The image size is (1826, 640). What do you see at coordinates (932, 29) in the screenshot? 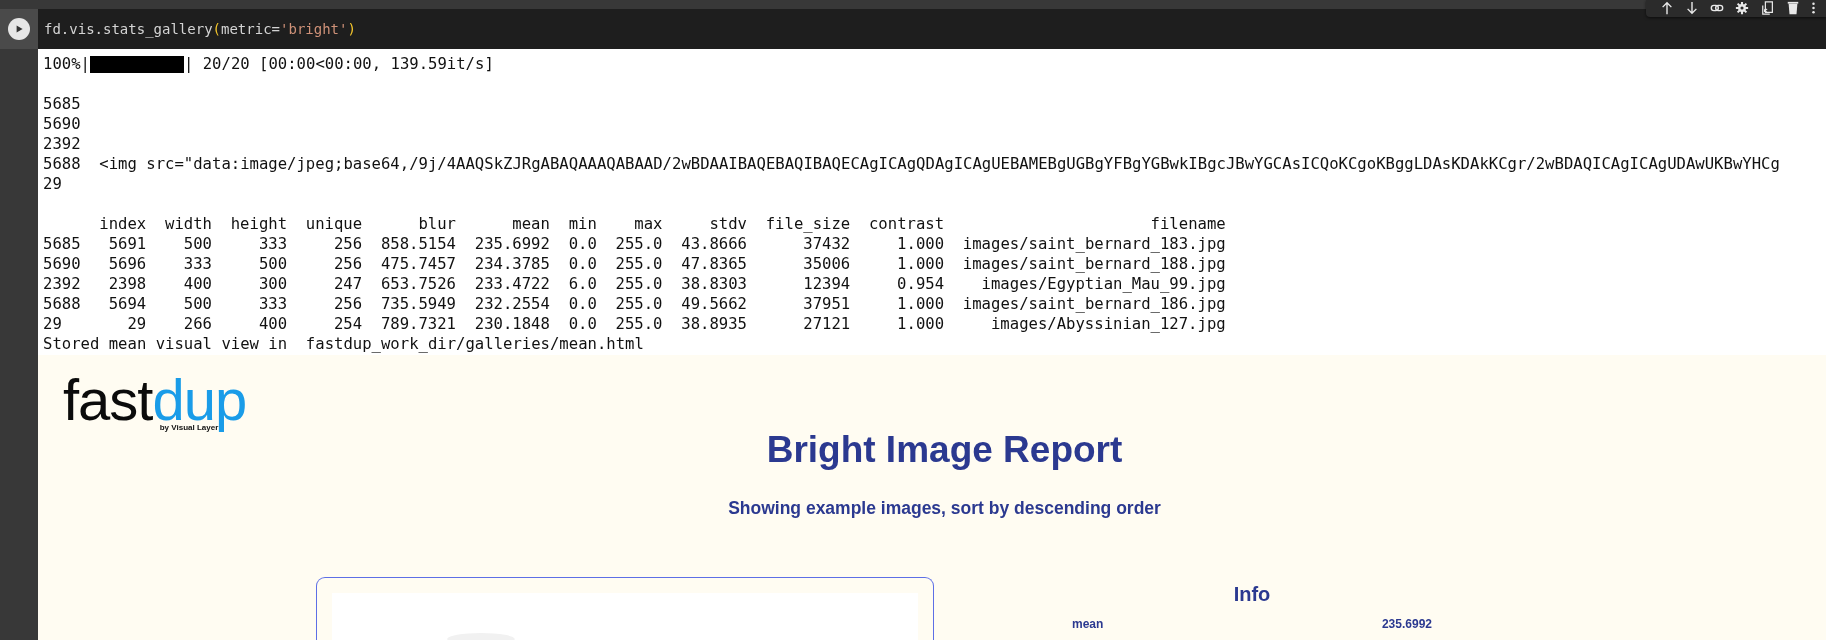
I see `code-cell: fd.vis.stats_gallery(metric='bright')` at bounding box center [932, 29].